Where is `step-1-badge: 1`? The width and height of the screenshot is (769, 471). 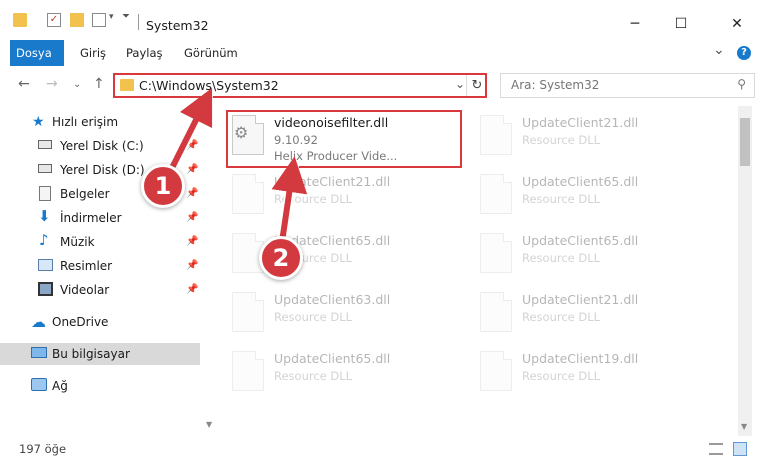 step-1-badge: 1 is located at coordinates (163, 186).